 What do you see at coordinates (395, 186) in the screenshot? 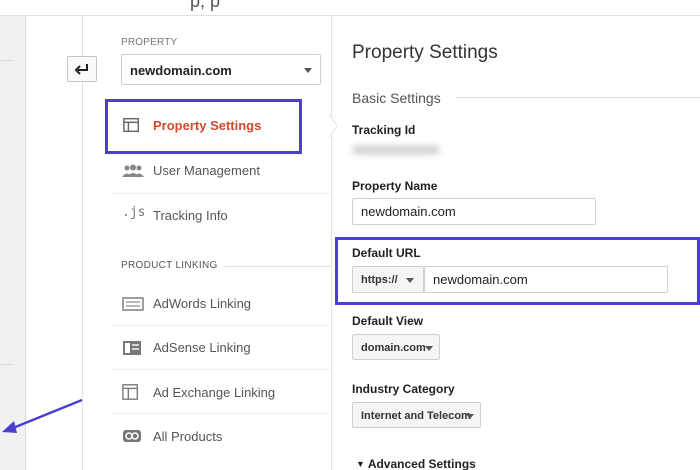
I see `property-name-label: Property Name` at bounding box center [395, 186].